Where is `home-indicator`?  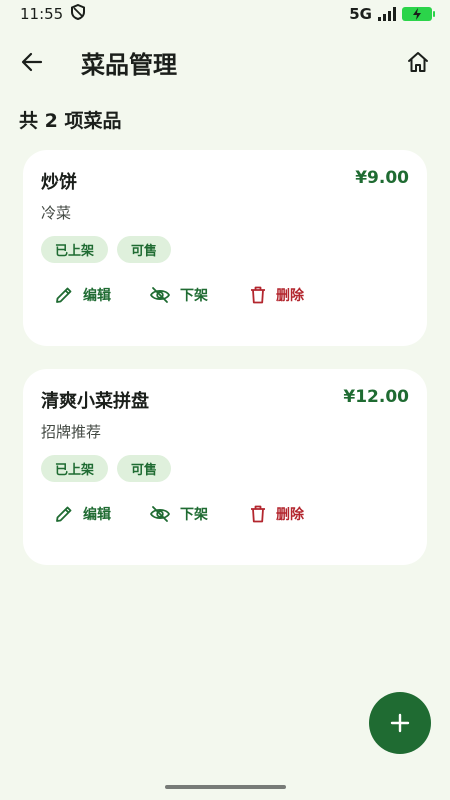 home-indicator is located at coordinates (225, 787).